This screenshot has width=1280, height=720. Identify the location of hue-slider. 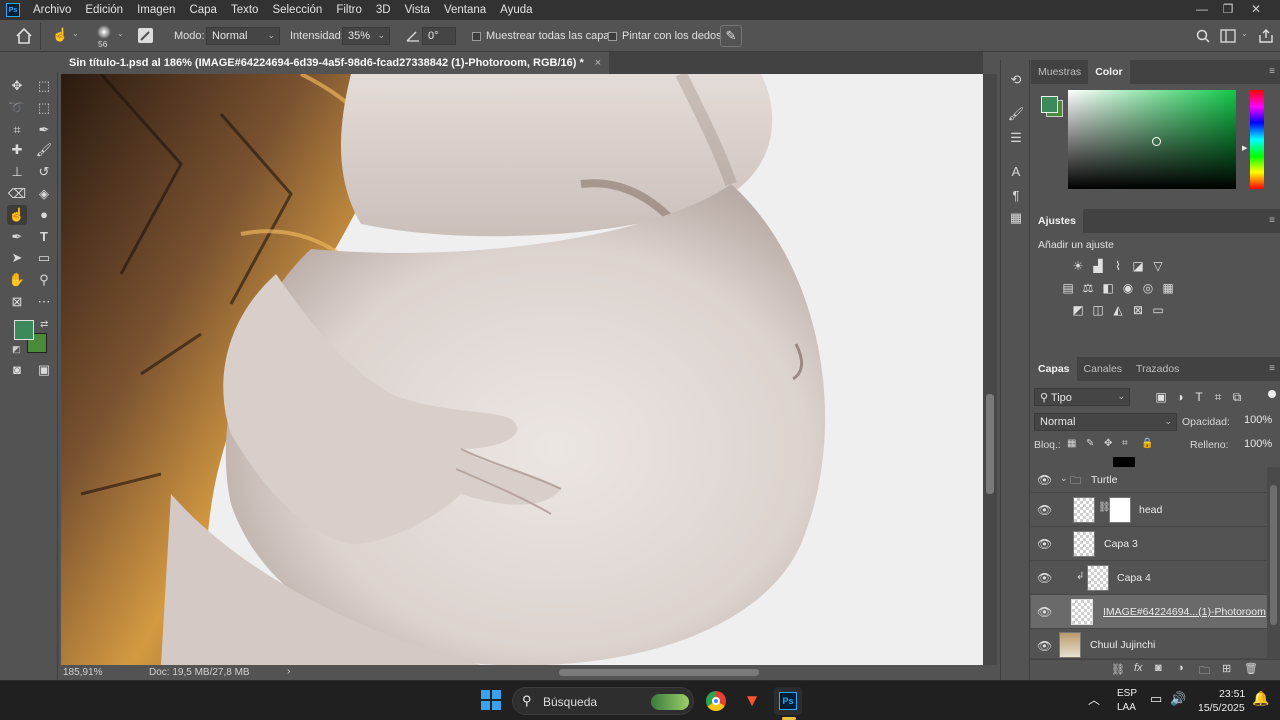
(1257, 139).